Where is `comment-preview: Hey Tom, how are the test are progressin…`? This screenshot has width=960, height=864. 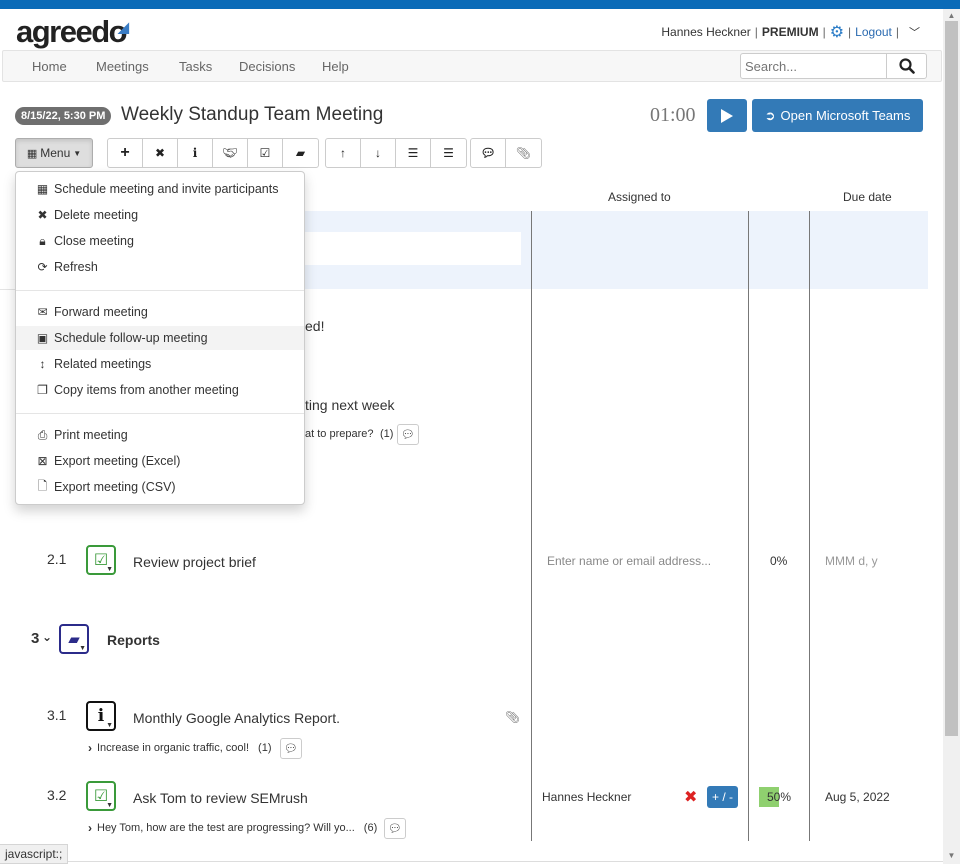
comment-preview: Hey Tom, how are the test are progressin… is located at coordinates (226, 828).